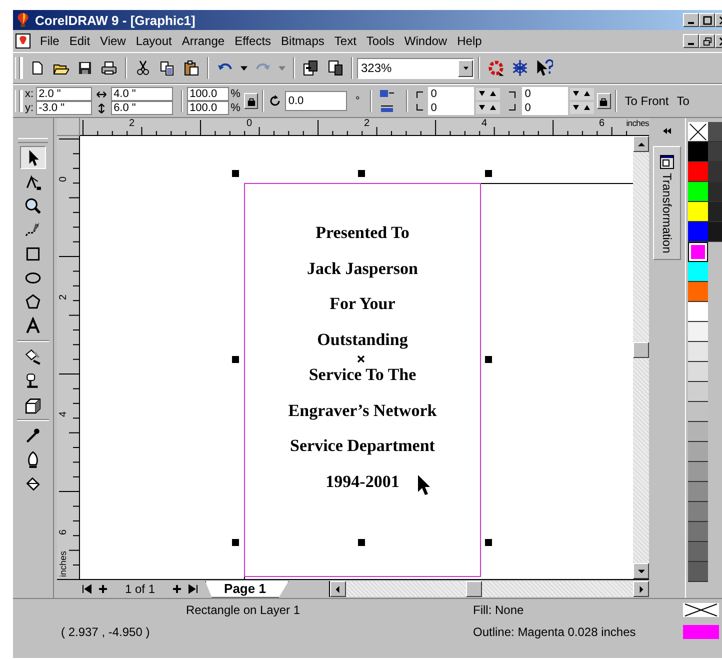 This screenshot has height=660, width=722. I want to click on height-field: 6.0 ", so click(141, 108).